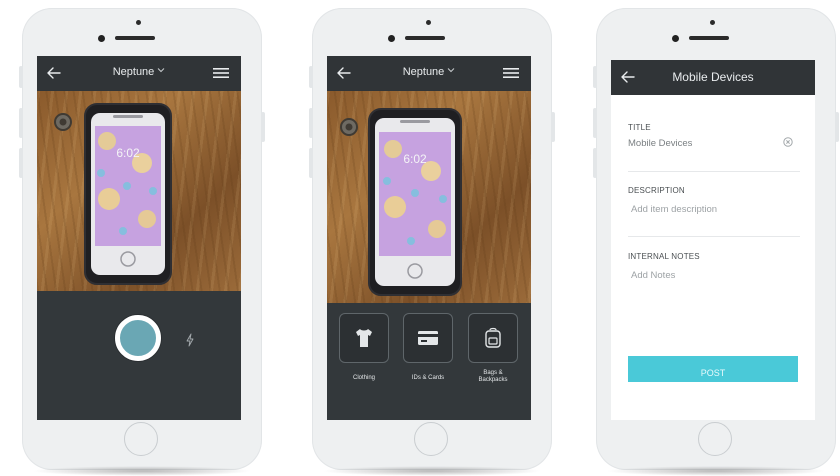 This screenshot has width=840, height=476. I want to click on camera-viewfinder: 6:02, so click(139, 191).